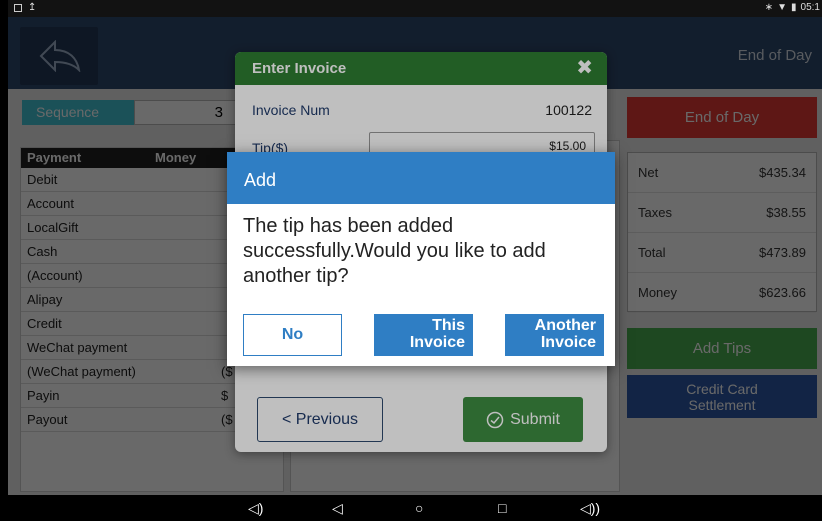 Image resolution: width=822 pixels, height=521 pixels. Describe the element at coordinates (782, 7) in the screenshot. I see `wifi-icon: ▼` at that location.